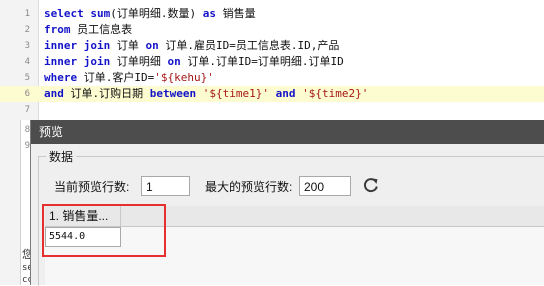 The width and height of the screenshot is (544, 286). I want to click on current-rows-label: 当前预览行数:, so click(92, 187).